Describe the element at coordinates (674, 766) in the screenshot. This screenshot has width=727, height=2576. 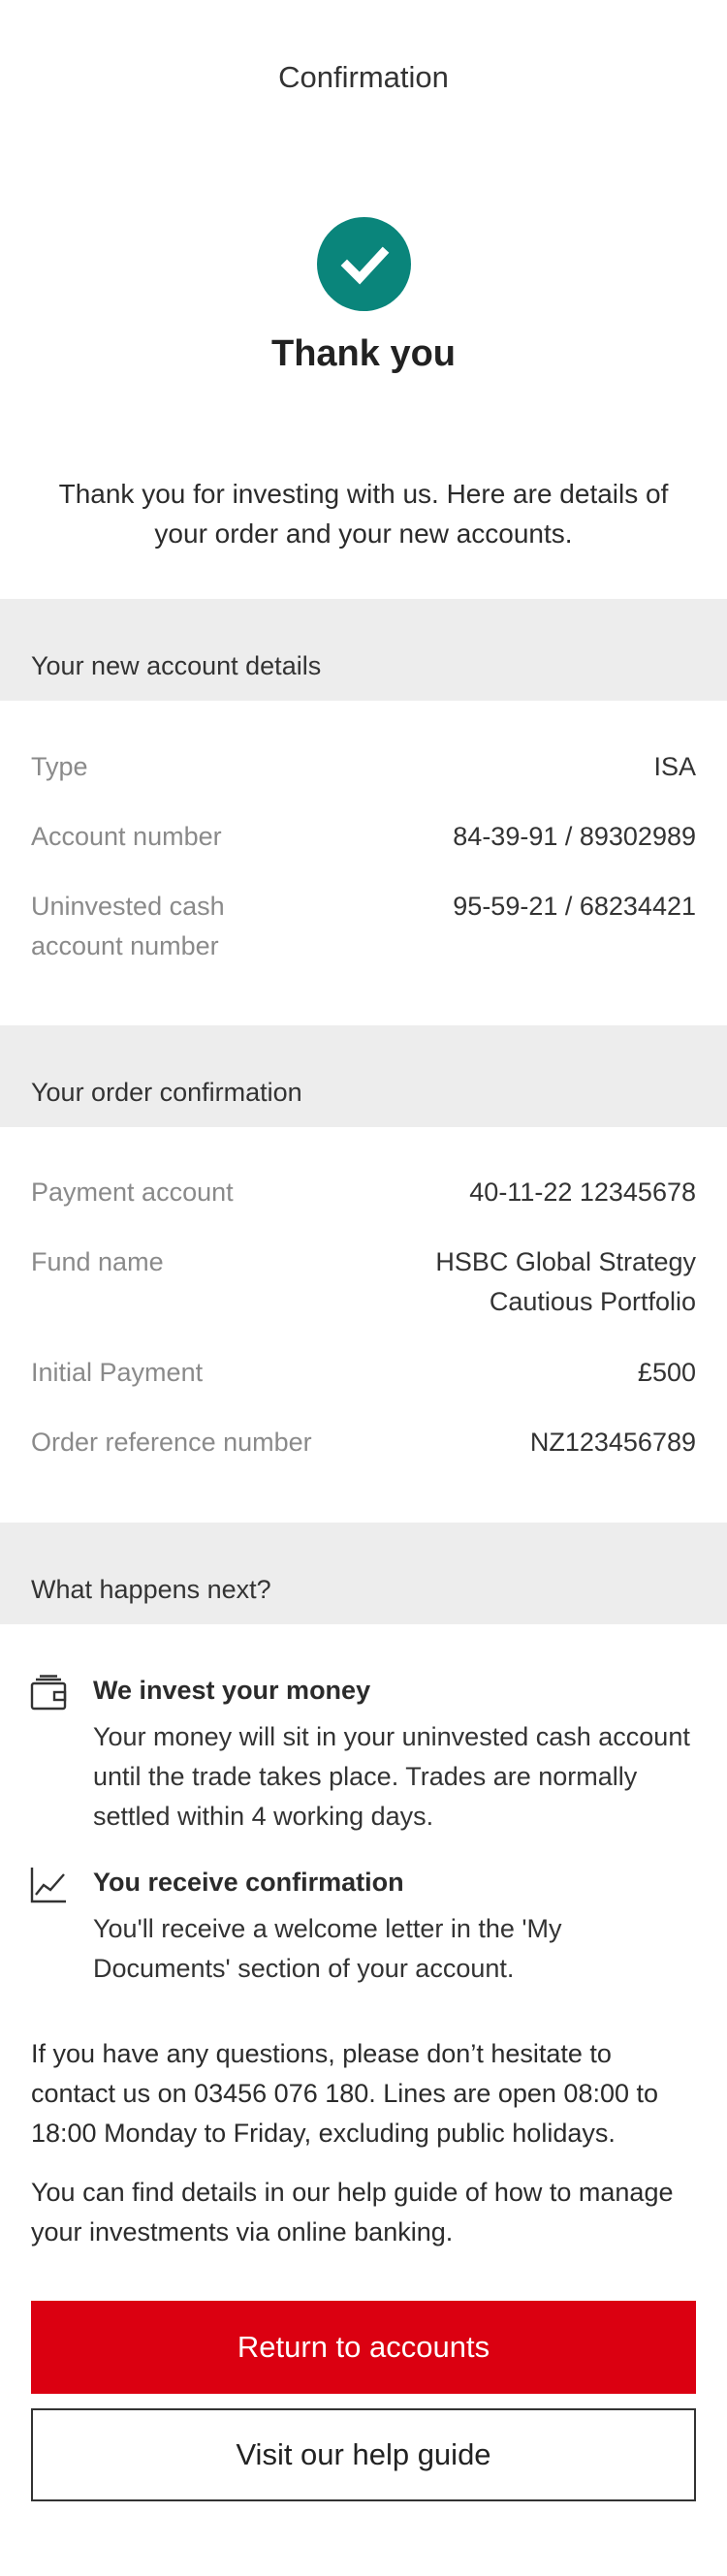
I see `account-type-value: ISA` at that location.